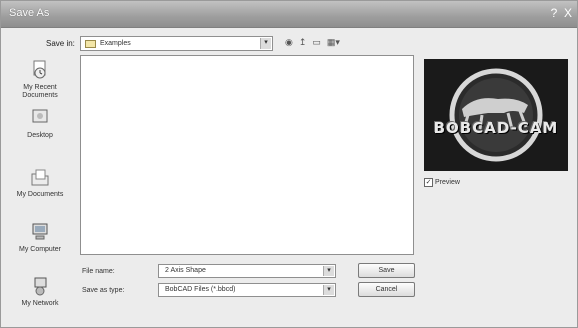 This screenshot has width=578, height=328. I want to click on dialog-title: Save As, so click(29, 13).